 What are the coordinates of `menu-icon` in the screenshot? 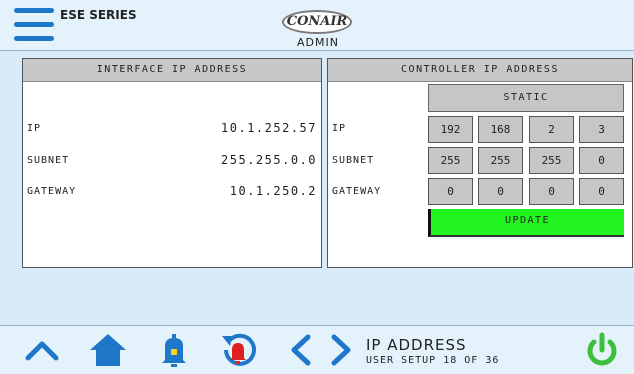 It's located at (34, 26).